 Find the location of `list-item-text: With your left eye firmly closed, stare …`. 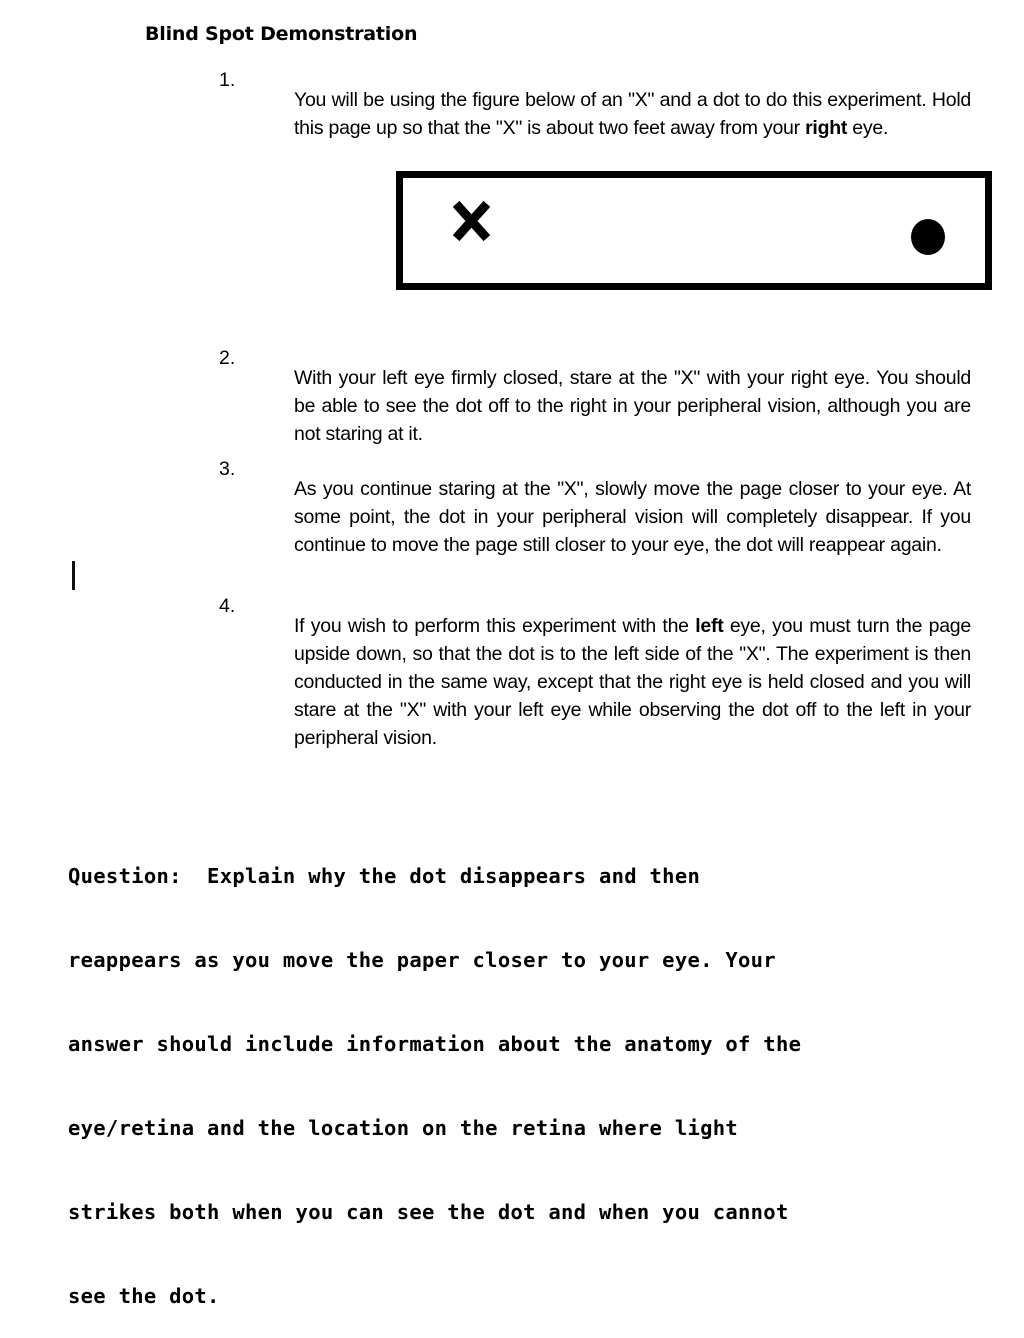

list-item-text: With your left eye firmly closed, stare … is located at coordinates (632, 406).